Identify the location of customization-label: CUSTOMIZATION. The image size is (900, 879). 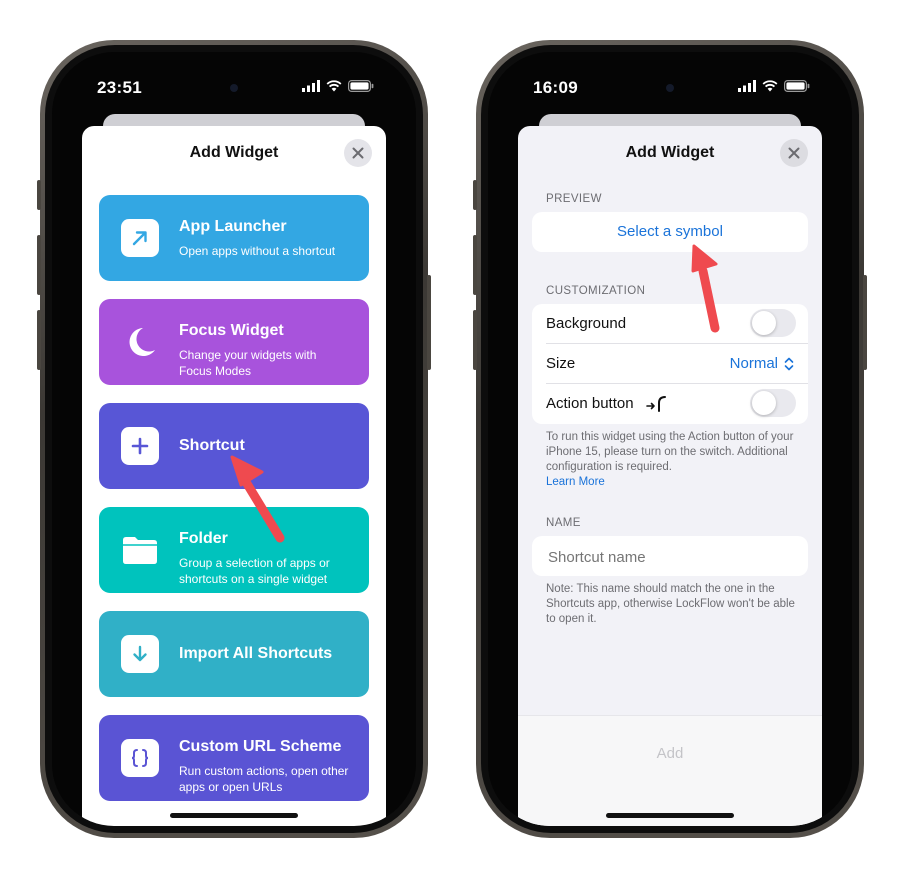
(596, 291).